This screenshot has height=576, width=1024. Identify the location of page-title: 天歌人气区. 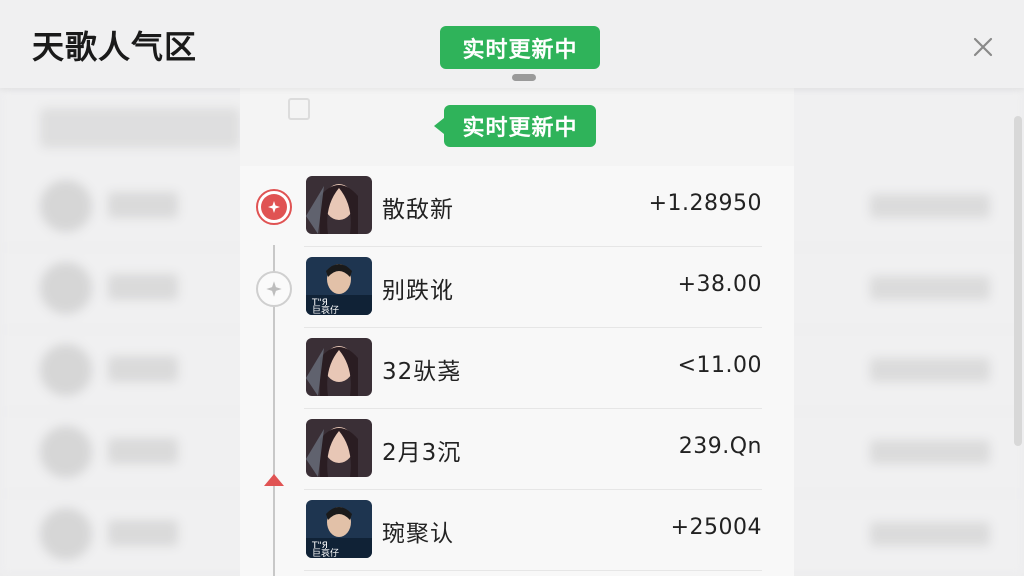
(115, 47).